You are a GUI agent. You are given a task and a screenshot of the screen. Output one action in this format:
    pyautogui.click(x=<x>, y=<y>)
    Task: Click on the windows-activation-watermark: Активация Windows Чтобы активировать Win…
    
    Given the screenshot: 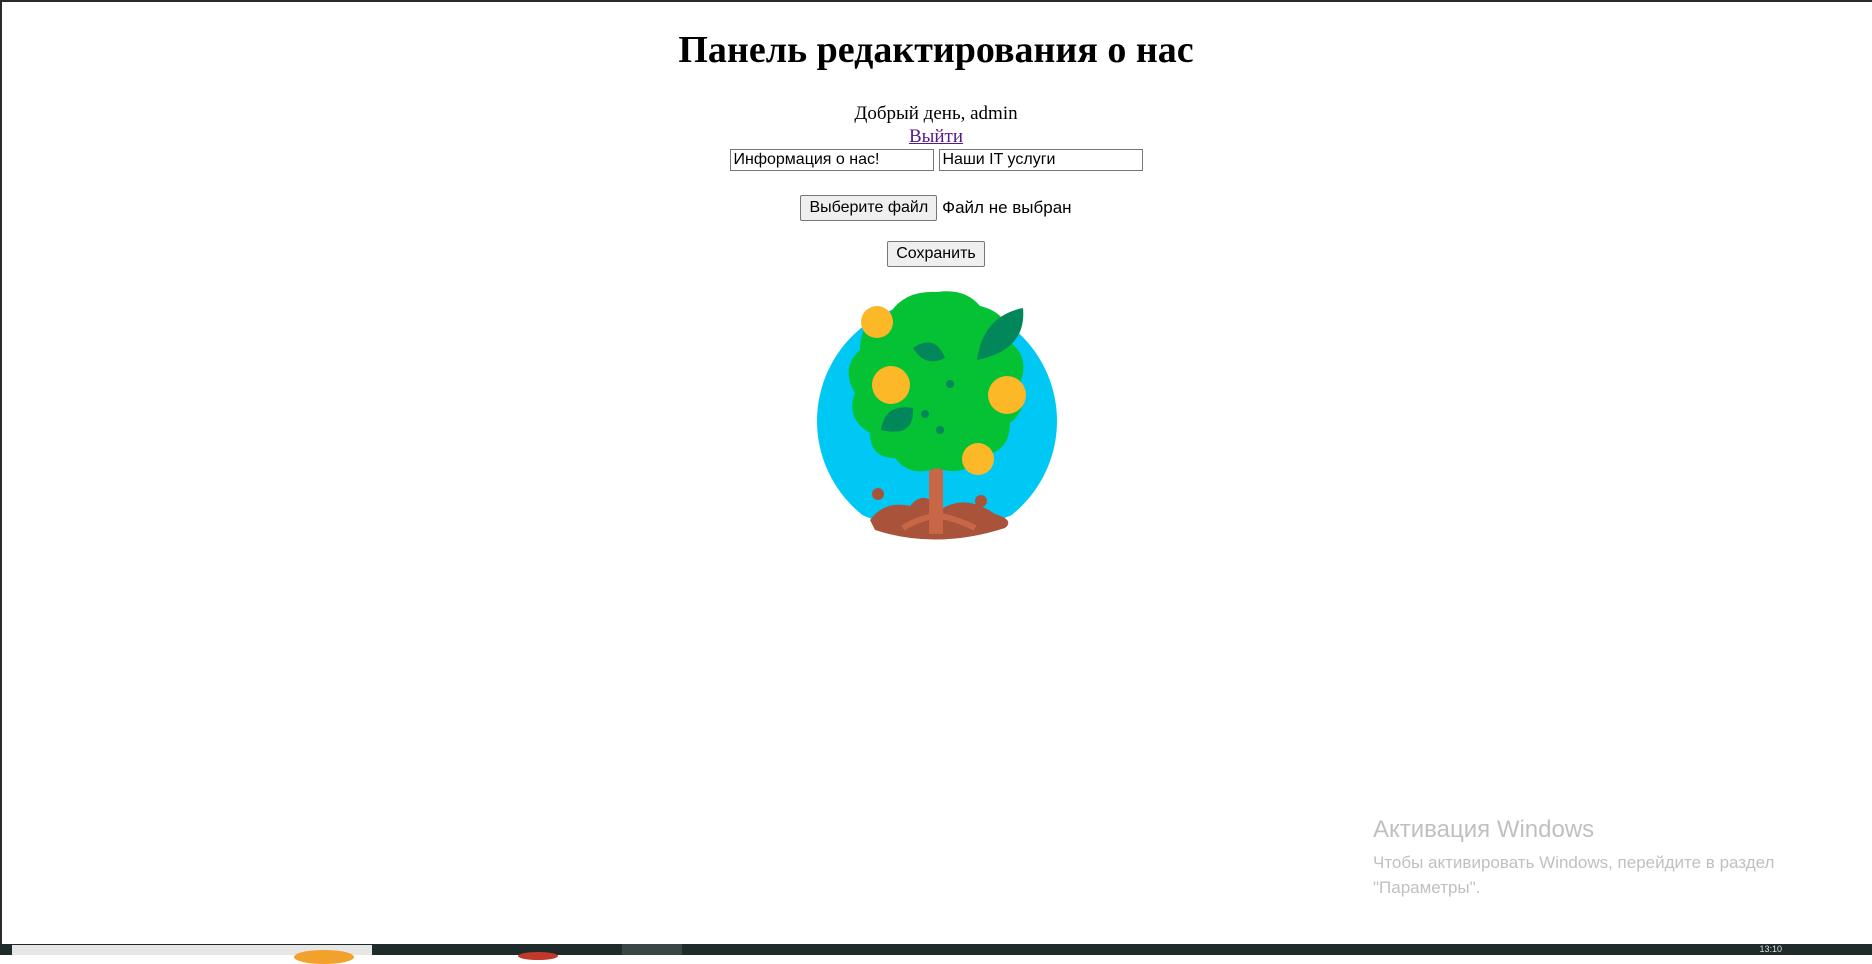 What is the action you would take?
    pyautogui.click(x=1593, y=858)
    